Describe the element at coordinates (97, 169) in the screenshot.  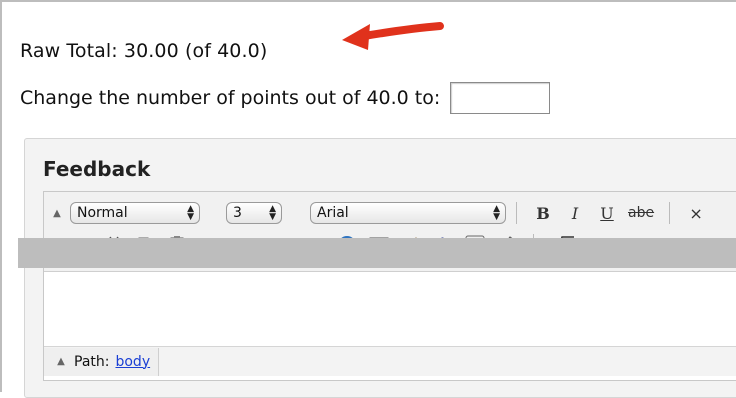
I see `feedback-title: Feedback` at that location.